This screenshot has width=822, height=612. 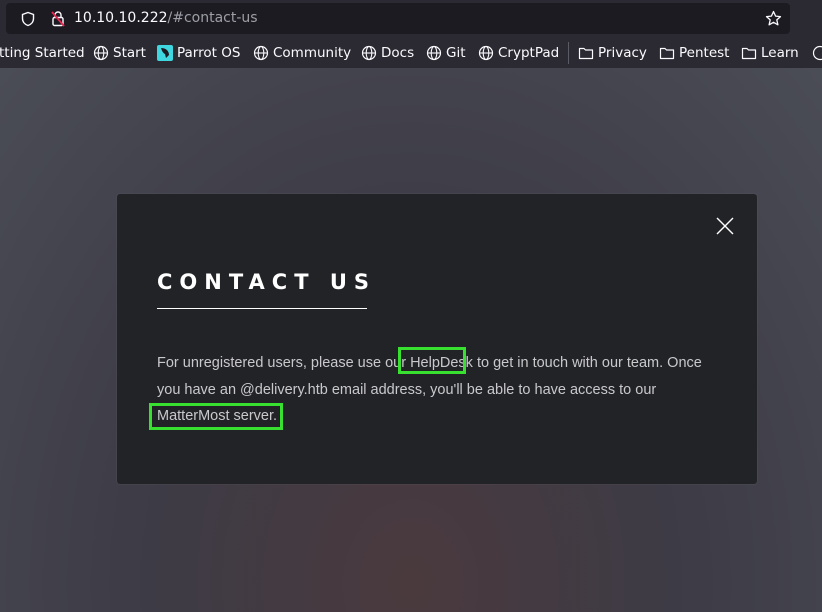 I want to click on bookmark-community: Community, so click(x=302, y=53).